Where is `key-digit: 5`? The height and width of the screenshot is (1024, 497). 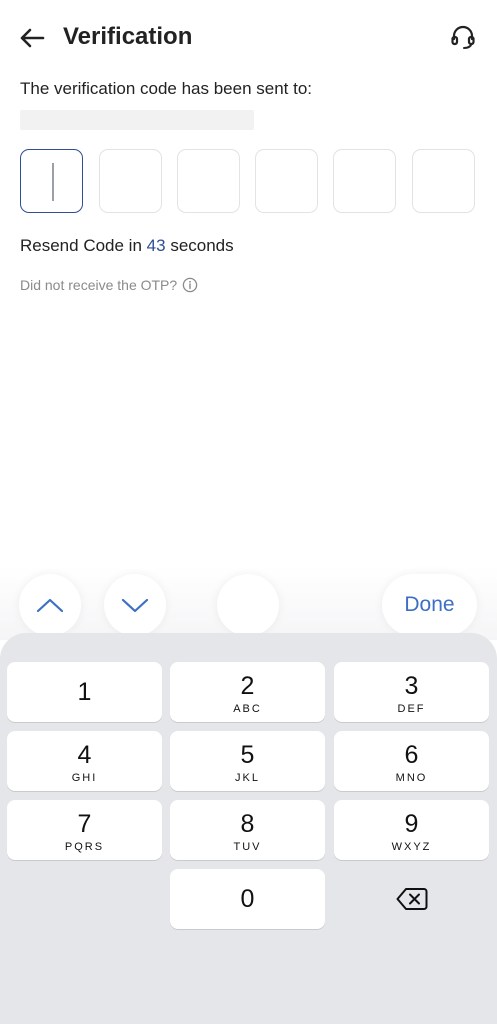 key-digit: 5 is located at coordinates (247, 755).